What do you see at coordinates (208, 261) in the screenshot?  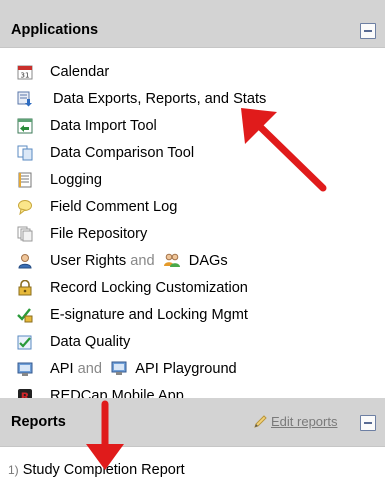 I see `dags-link: DAGs` at bounding box center [208, 261].